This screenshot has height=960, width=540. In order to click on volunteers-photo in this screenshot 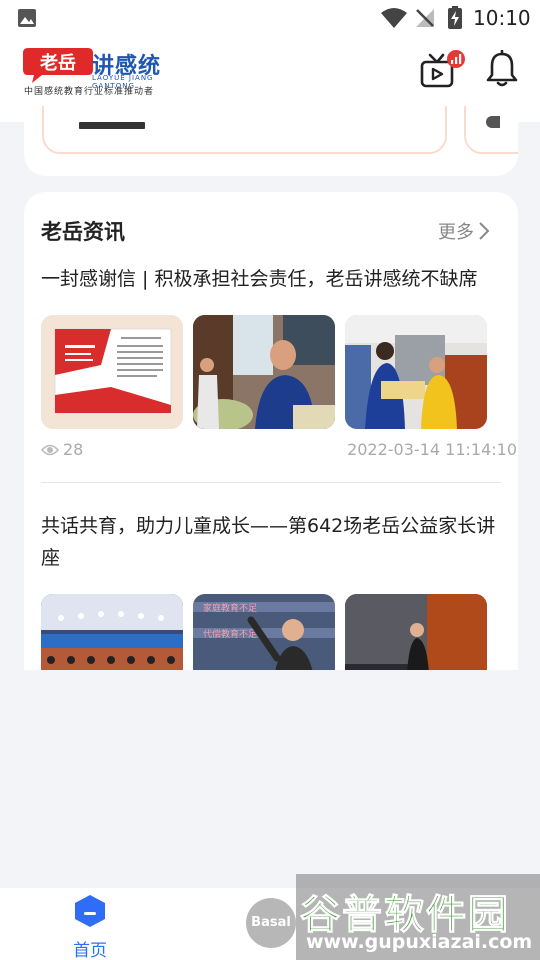, I will do `click(264, 372)`.